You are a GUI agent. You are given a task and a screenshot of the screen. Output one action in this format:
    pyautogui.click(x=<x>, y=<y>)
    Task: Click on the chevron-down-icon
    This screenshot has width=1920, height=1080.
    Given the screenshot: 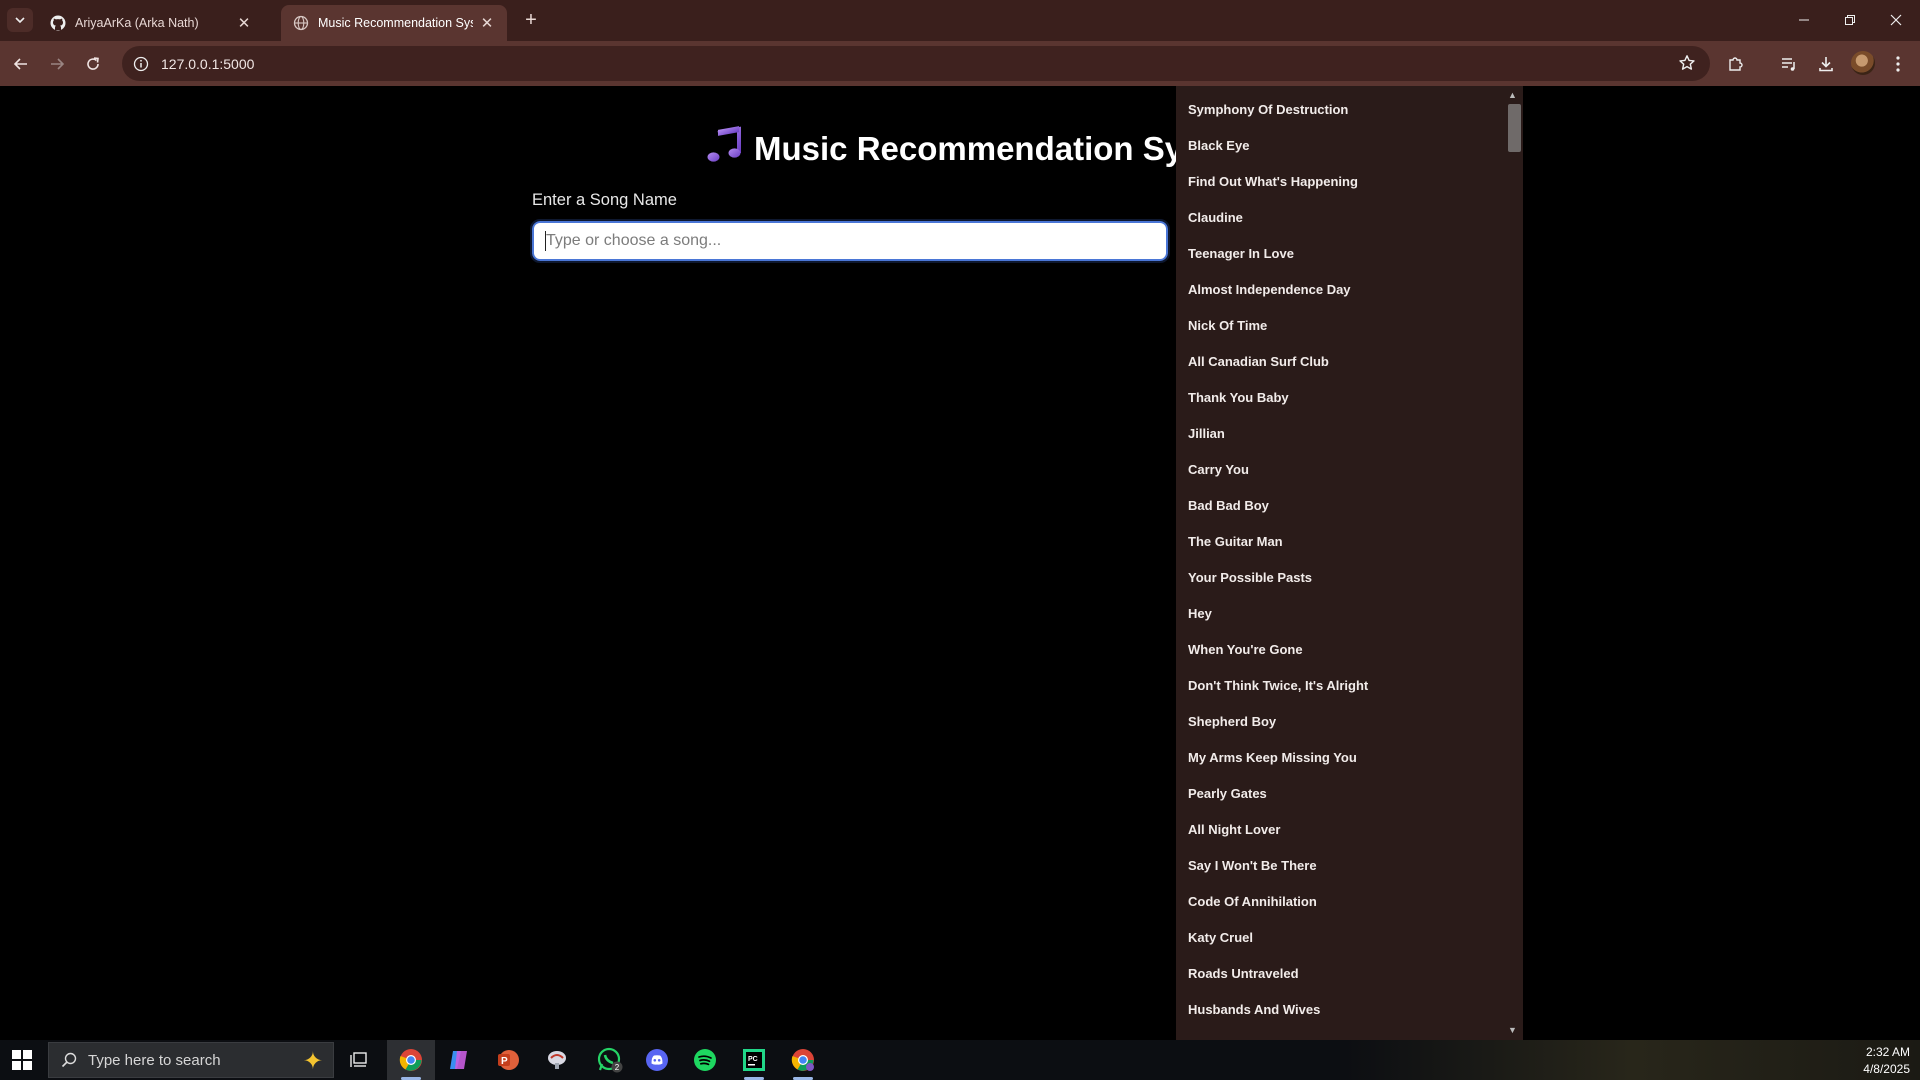 What is the action you would take?
    pyautogui.click(x=20, y=20)
    